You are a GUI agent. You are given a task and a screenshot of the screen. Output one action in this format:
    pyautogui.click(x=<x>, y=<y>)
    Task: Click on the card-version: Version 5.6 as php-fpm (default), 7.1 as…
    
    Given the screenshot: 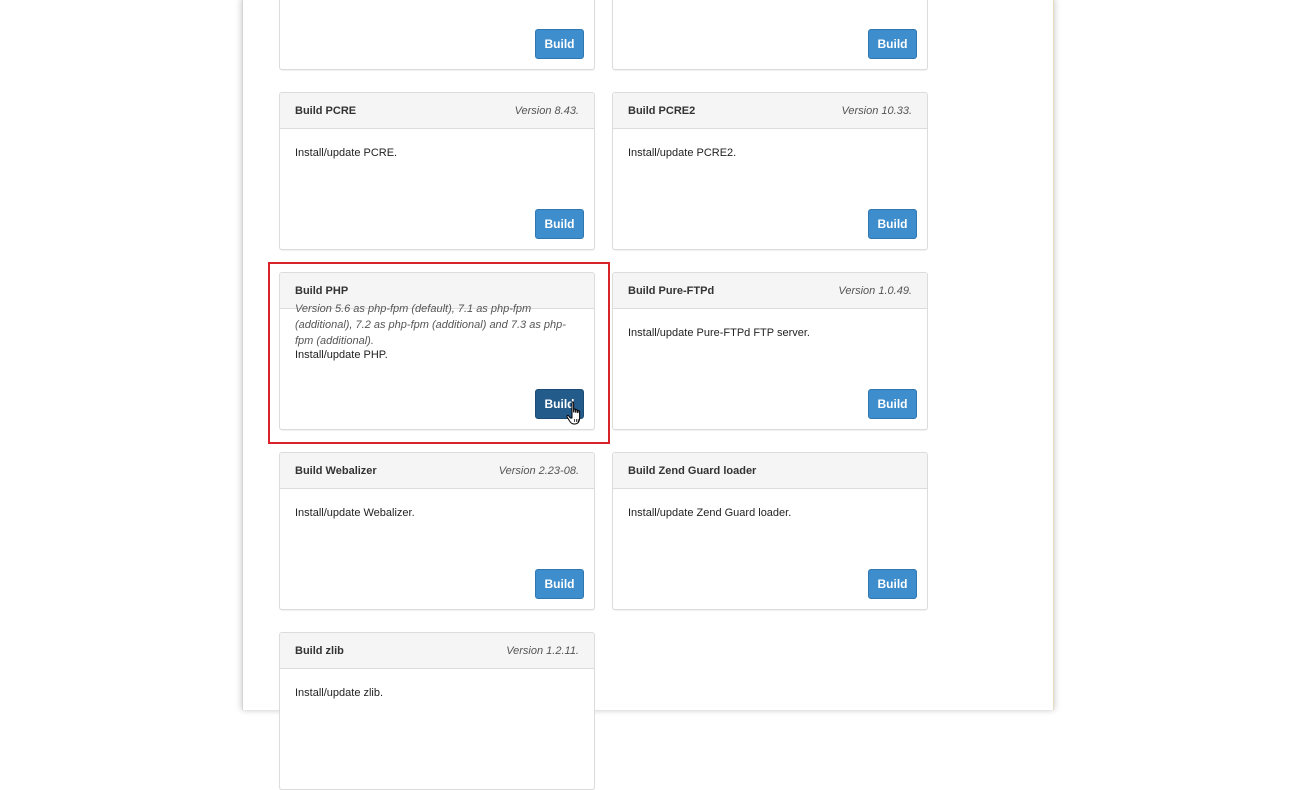 What is the action you would take?
    pyautogui.click(x=430, y=325)
    